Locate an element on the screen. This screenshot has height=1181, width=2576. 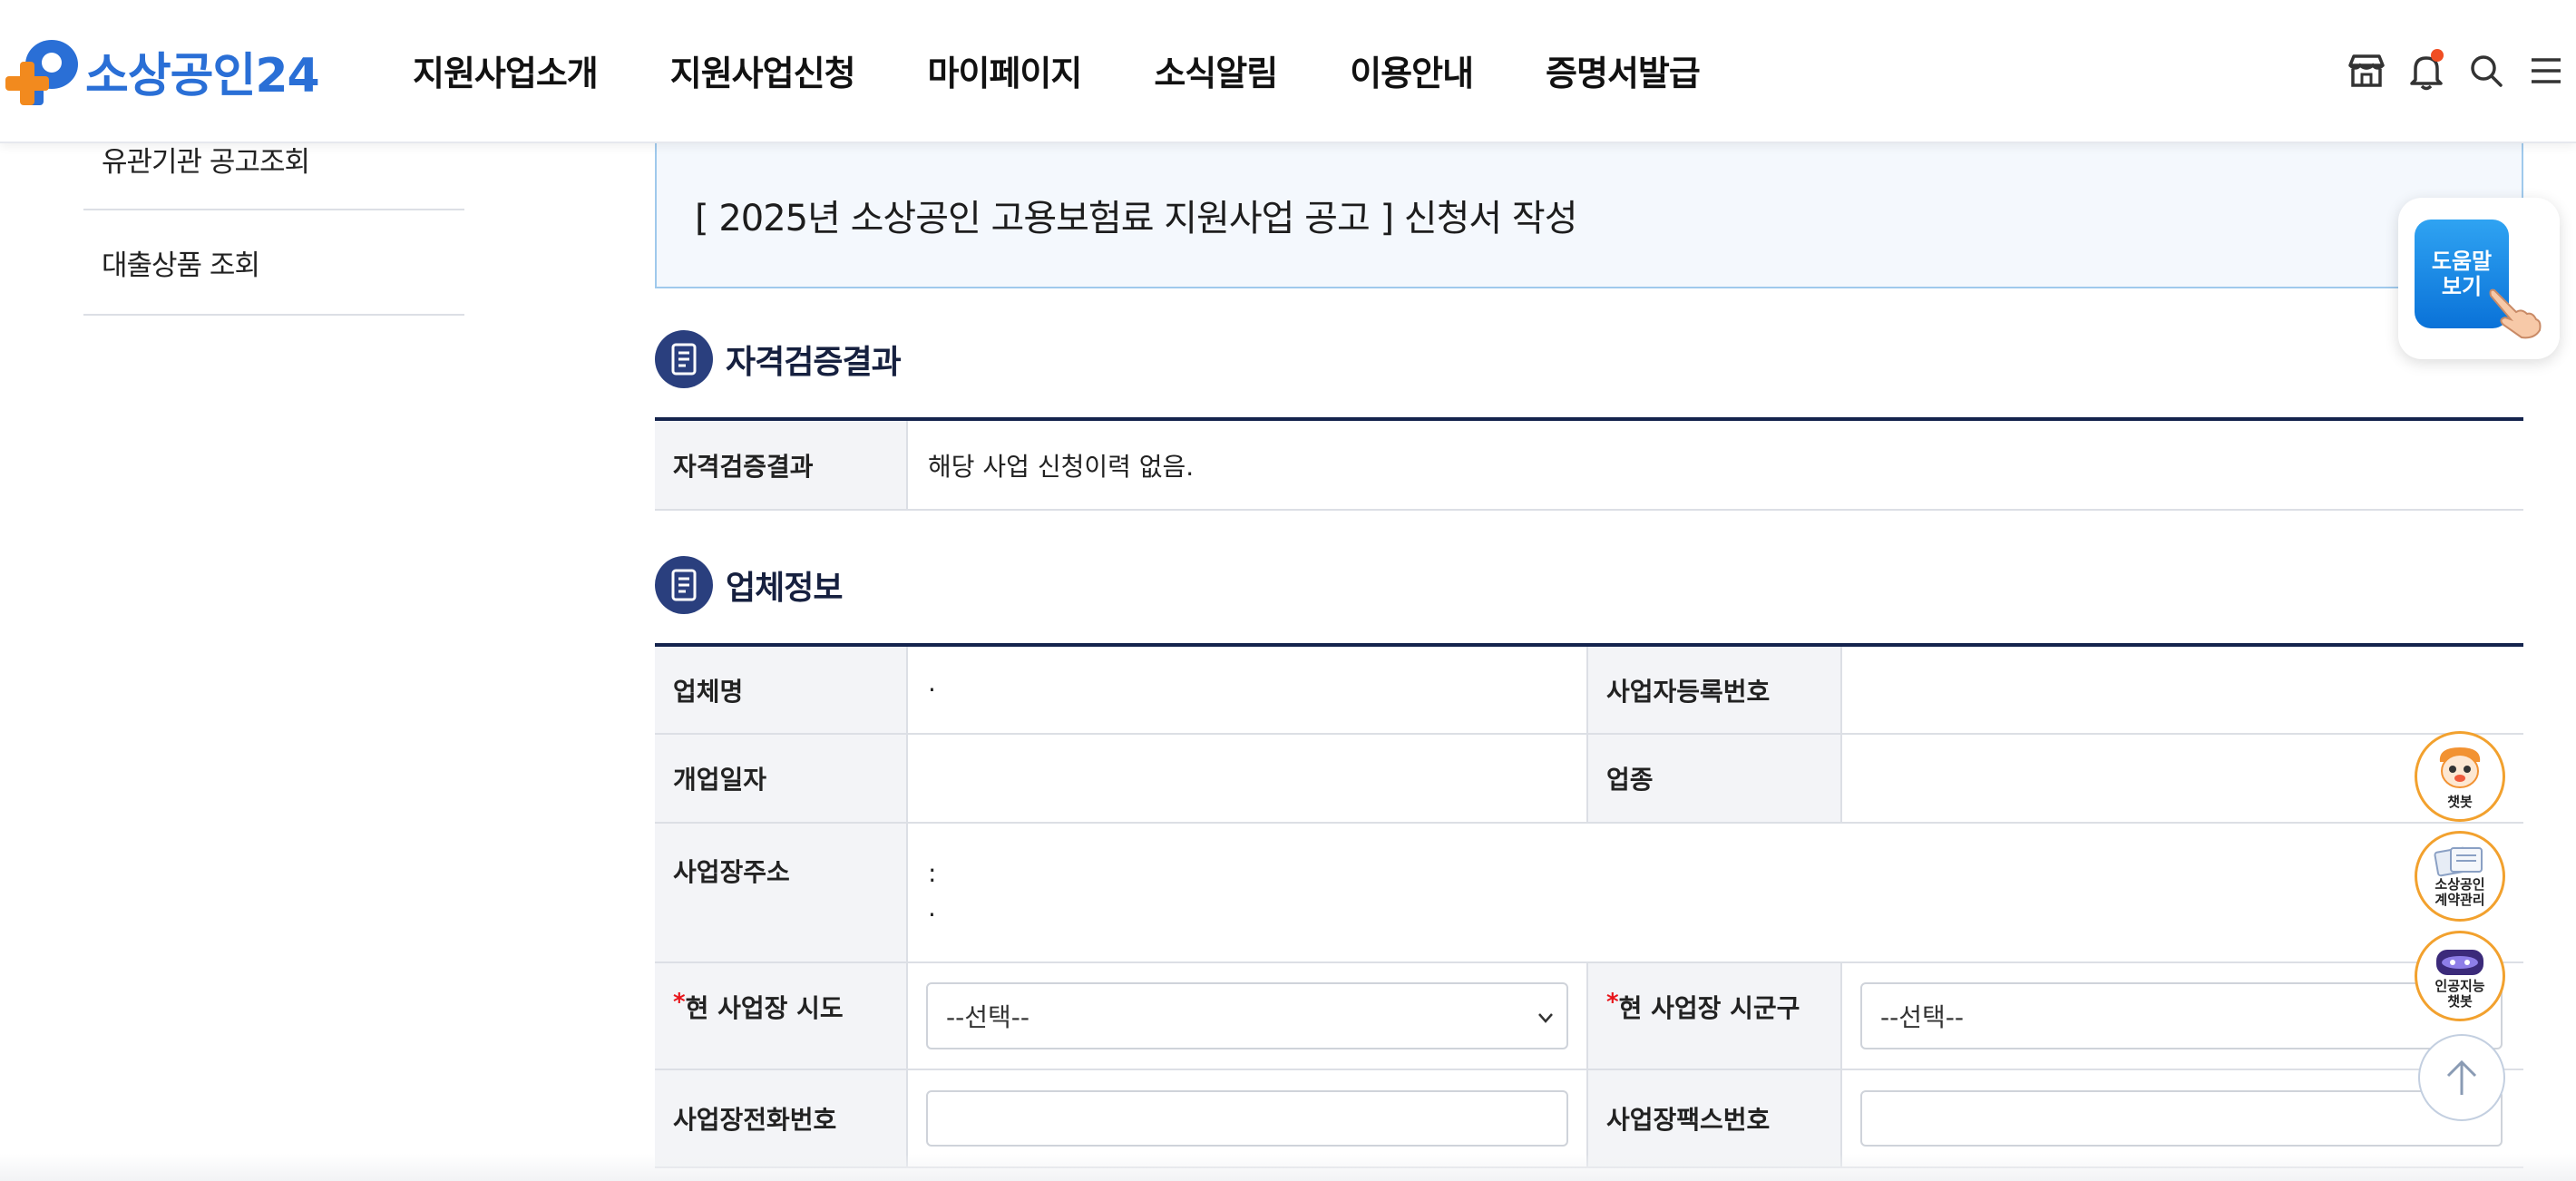
sidebar-nav: 유관기관 공고조회 대출상품 조회 is located at coordinates (273, 221).